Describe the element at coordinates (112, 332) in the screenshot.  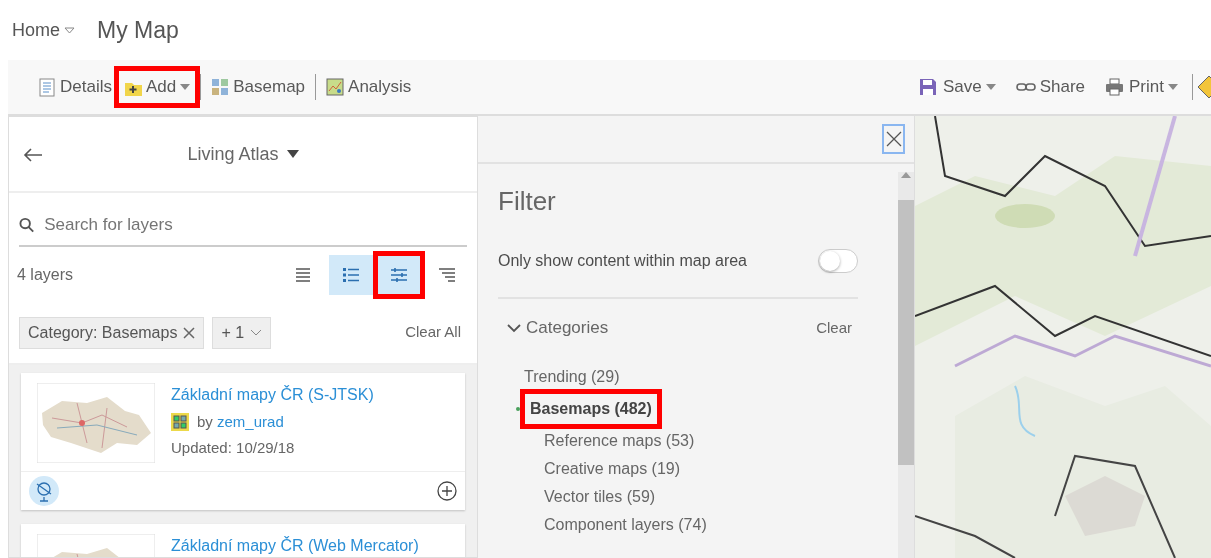
I see `filter-chip: Category: Basemaps` at that location.